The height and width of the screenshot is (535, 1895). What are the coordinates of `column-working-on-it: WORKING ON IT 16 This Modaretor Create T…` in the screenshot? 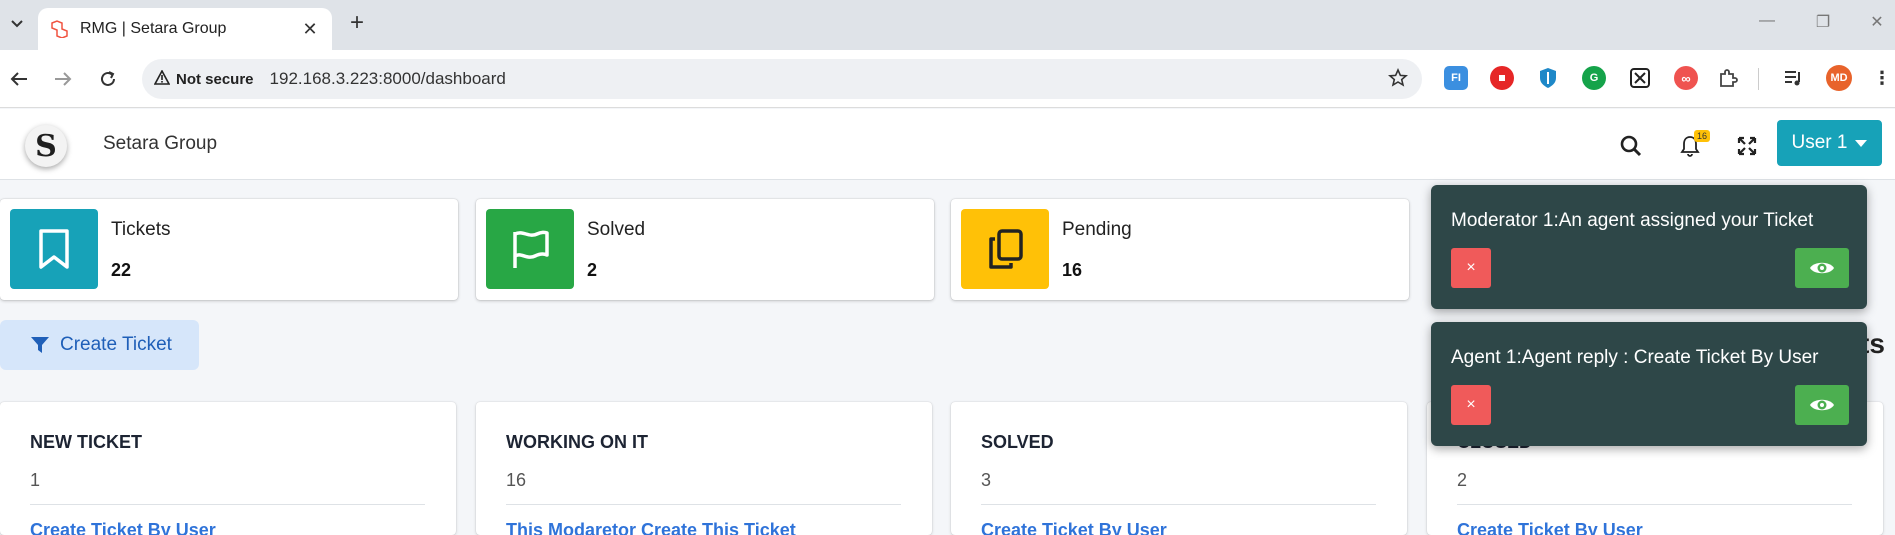 It's located at (704, 468).